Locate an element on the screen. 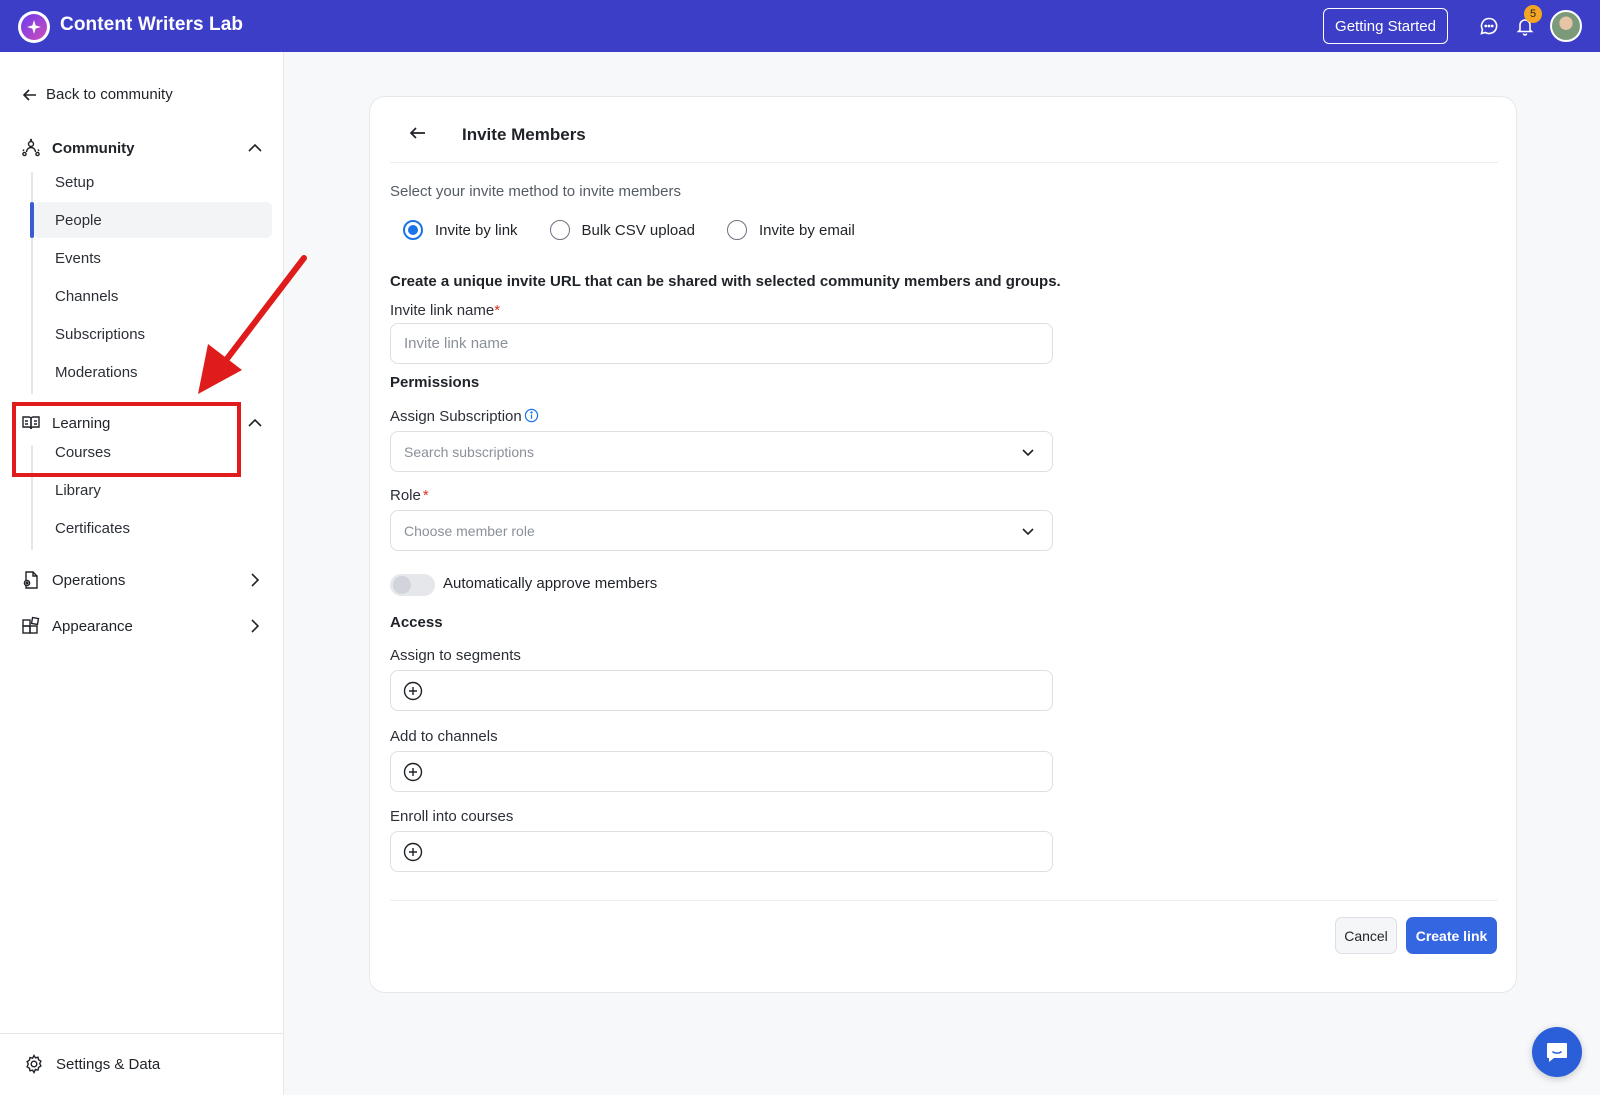 The width and height of the screenshot is (1600, 1095). sidebar-group-operations-label: Operations is located at coordinates (89, 580).